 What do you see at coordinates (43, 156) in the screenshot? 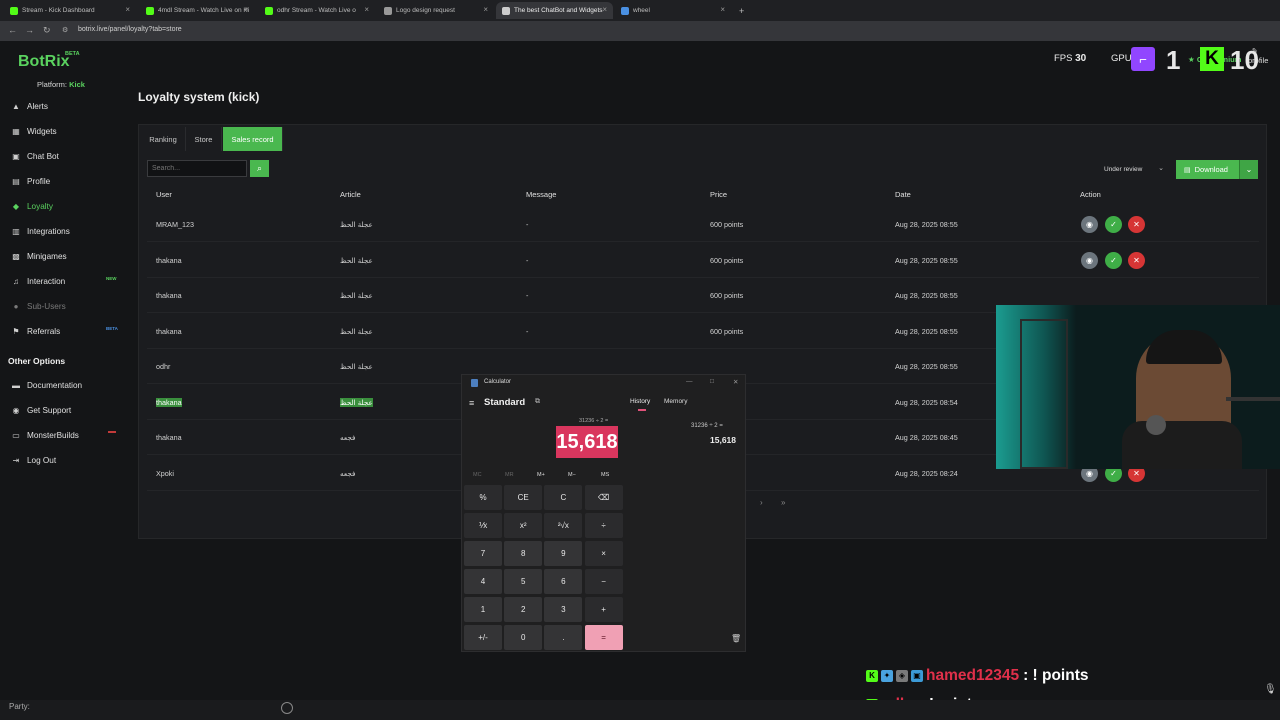
I see `sidebar-item-label: Chat Bot` at bounding box center [43, 156].